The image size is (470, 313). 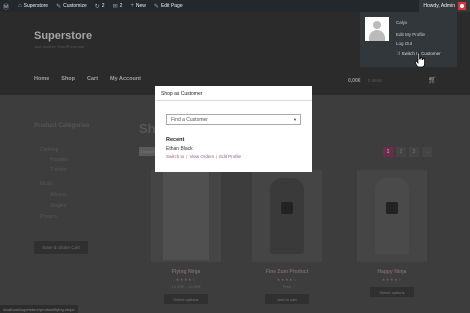 What do you see at coordinates (414, 152) in the screenshot?
I see `page-3: 3` at bounding box center [414, 152].